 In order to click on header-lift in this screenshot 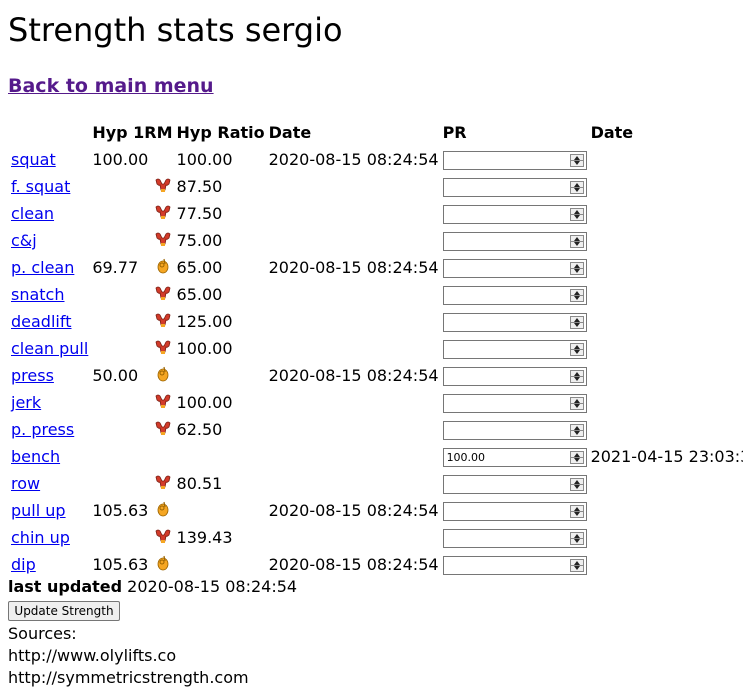, I will do `click(49, 132)`.